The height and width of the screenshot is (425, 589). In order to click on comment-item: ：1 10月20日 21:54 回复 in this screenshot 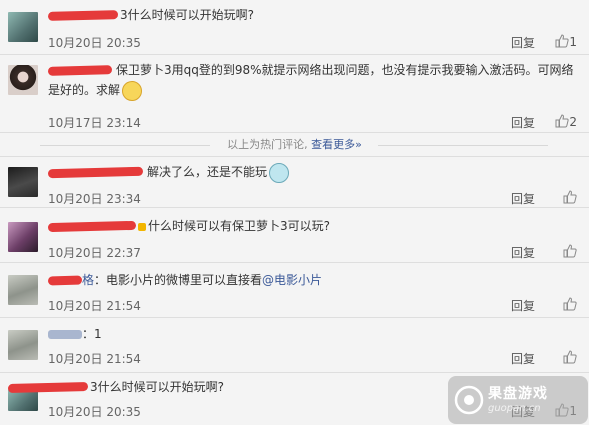, I will do `click(294, 345)`.